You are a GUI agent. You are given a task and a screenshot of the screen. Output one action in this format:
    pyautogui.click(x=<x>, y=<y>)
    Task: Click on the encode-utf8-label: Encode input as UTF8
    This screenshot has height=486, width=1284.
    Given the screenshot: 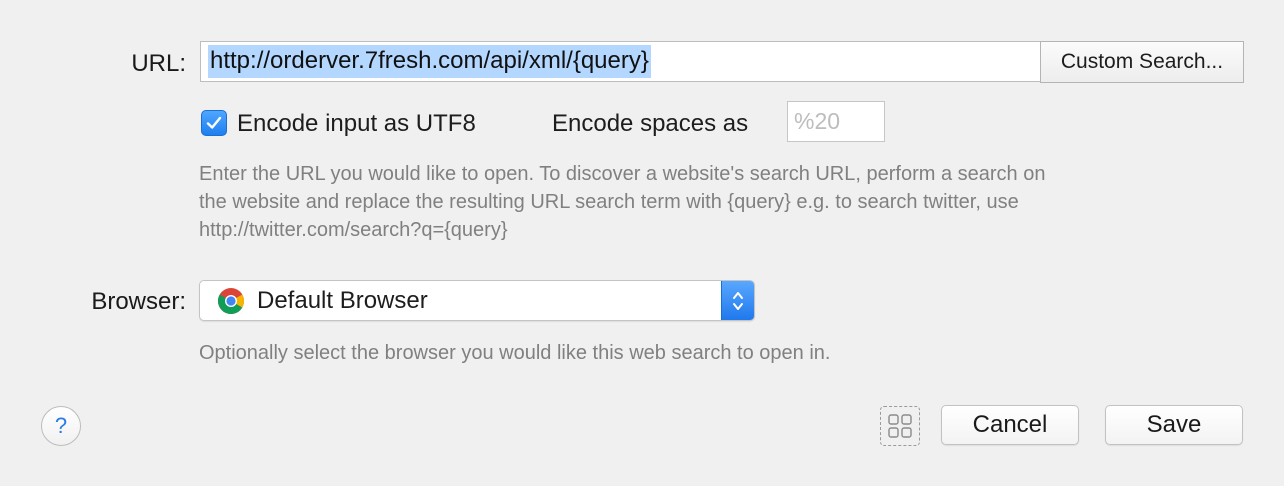 What is the action you would take?
    pyautogui.click(x=356, y=123)
    